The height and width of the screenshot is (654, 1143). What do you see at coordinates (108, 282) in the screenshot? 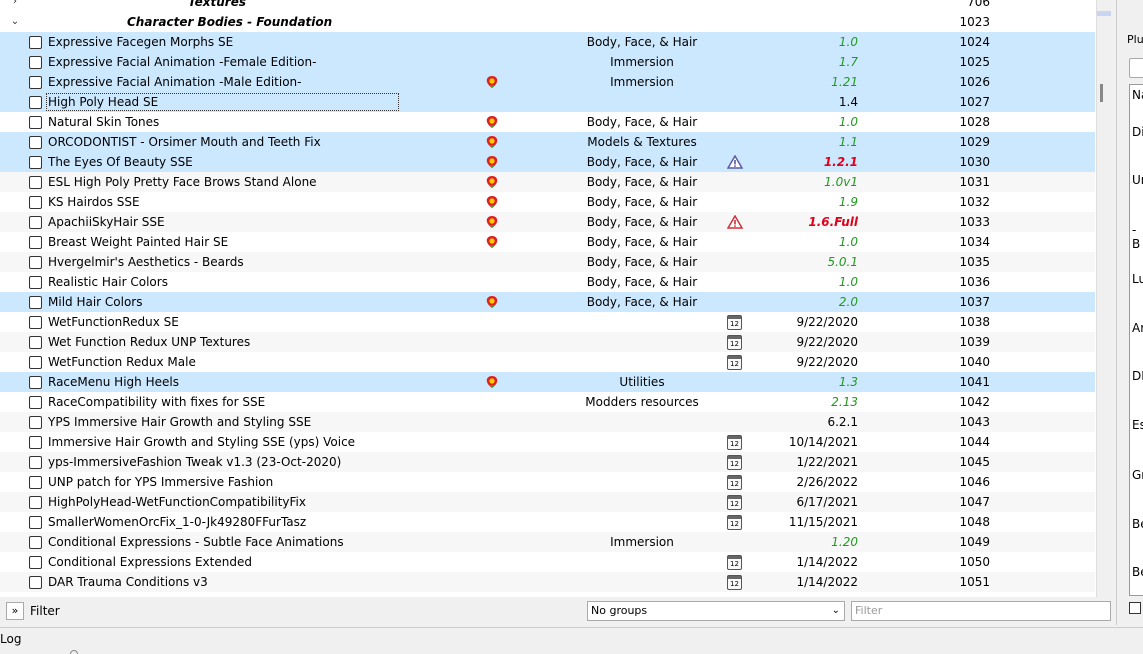
I see `mod-name: Realistic Hair Colors` at bounding box center [108, 282].